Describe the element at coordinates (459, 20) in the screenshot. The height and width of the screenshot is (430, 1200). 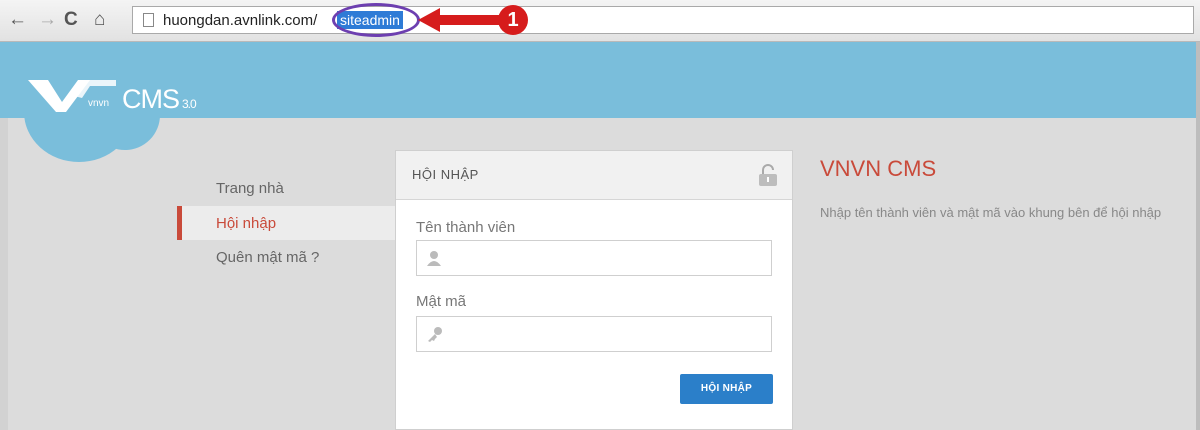
I see `annotation-arrow-icon` at that location.